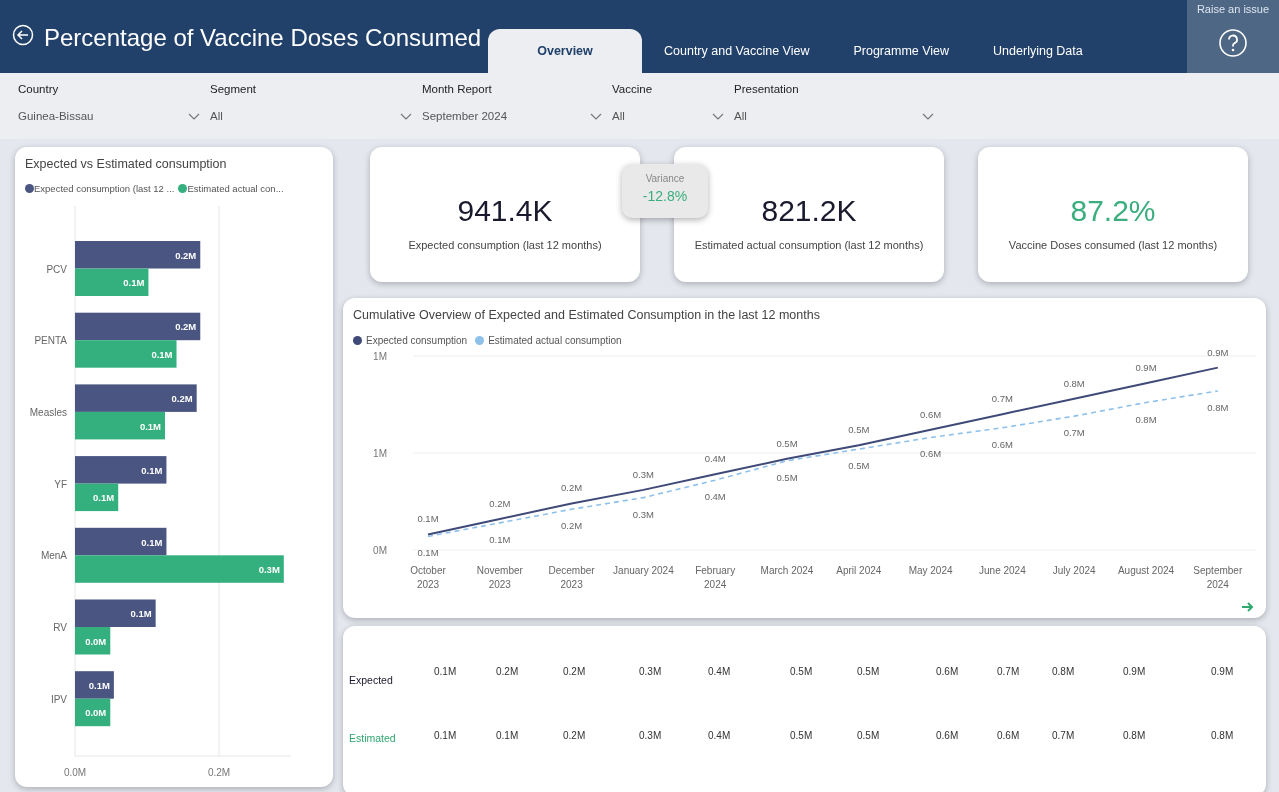 The image size is (1279, 792). What do you see at coordinates (371, 681) in the screenshot?
I see `row-label: Expected` at bounding box center [371, 681].